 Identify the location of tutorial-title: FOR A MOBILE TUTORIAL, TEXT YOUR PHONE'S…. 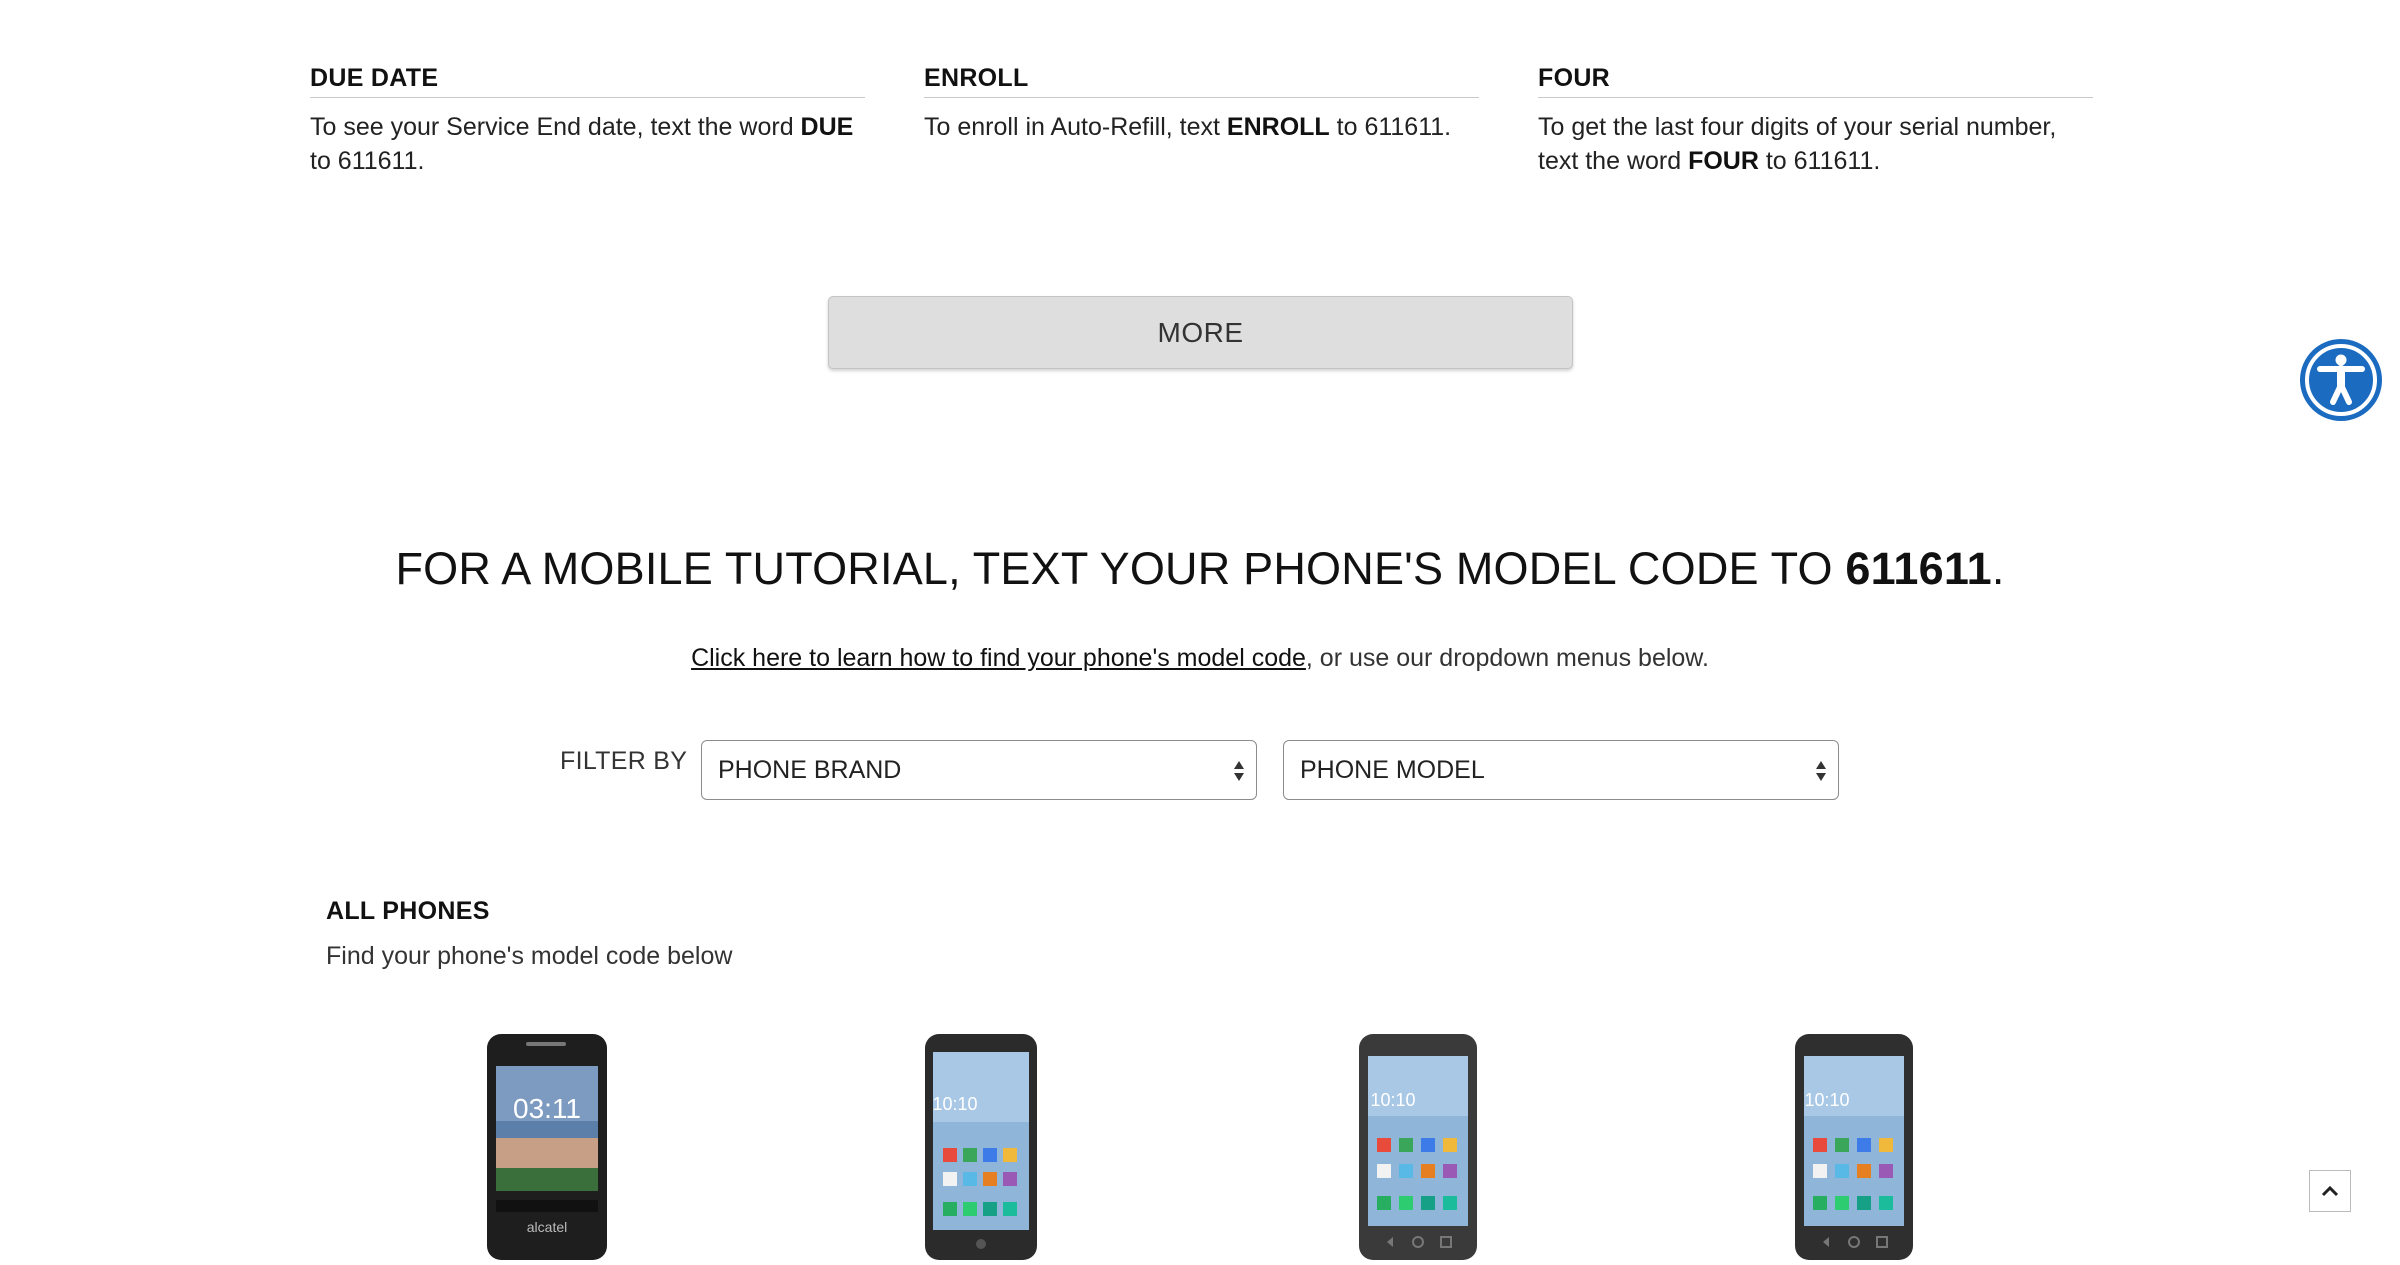
(1200, 568).